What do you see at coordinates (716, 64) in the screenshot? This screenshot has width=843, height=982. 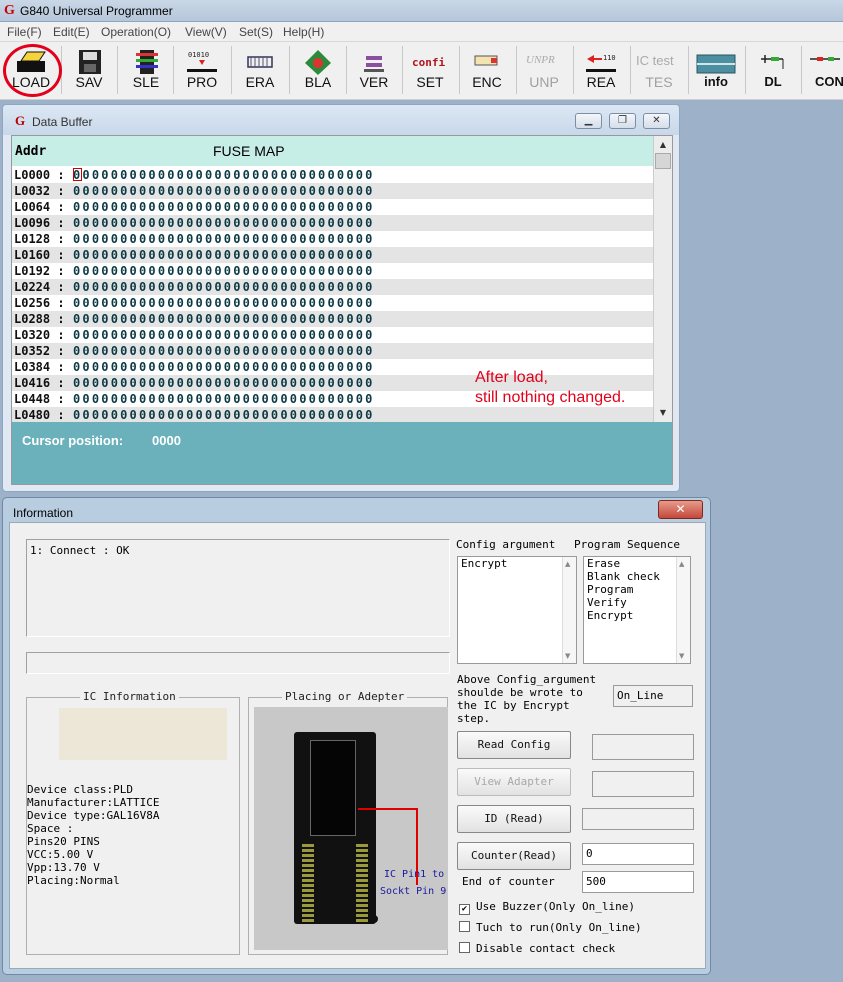 I see `info-icon` at bounding box center [716, 64].